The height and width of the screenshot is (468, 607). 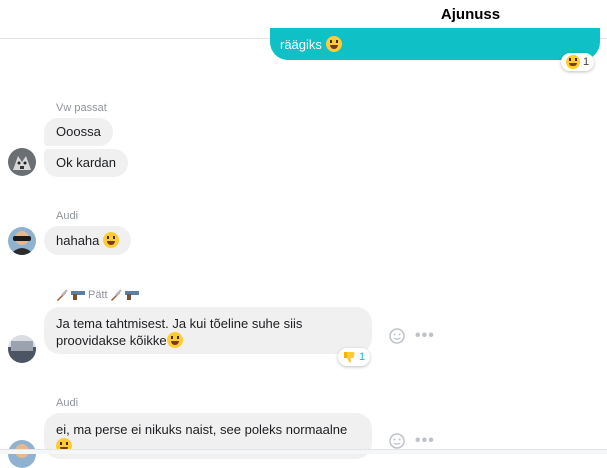 What do you see at coordinates (349, 357) in the screenshot?
I see `thumbs-down-icon` at bounding box center [349, 357].